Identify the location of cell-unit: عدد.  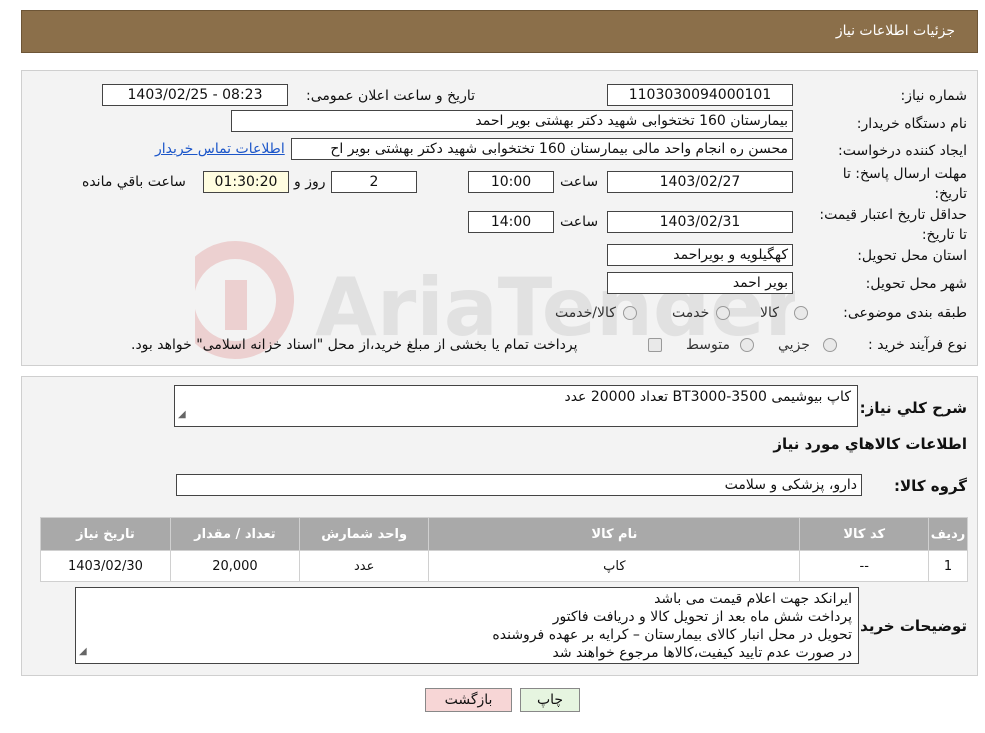
(364, 566).